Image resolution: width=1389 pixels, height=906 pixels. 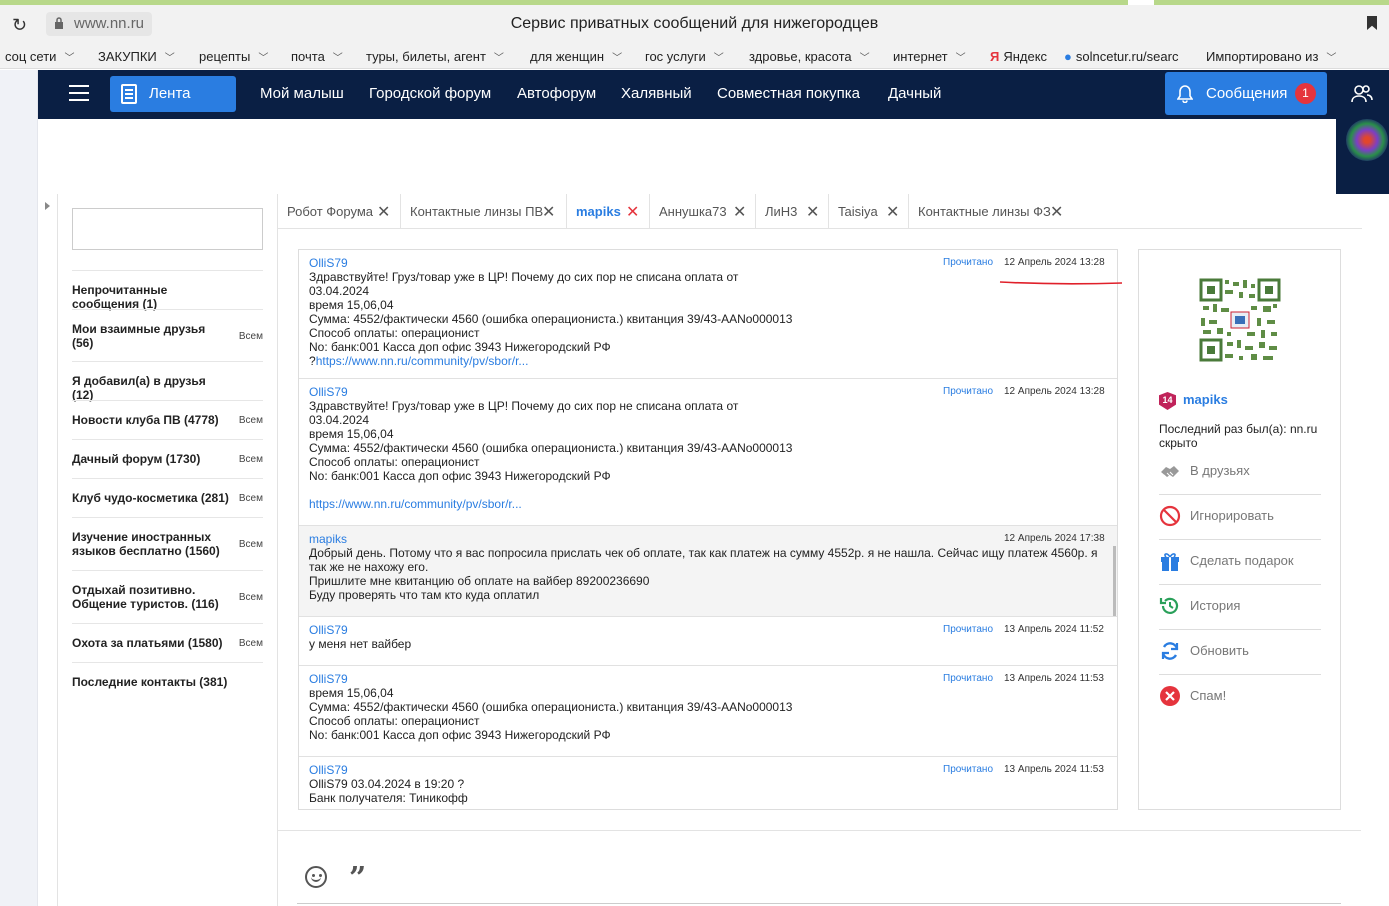 I want to click on history-button: История, so click(x=1240, y=607).